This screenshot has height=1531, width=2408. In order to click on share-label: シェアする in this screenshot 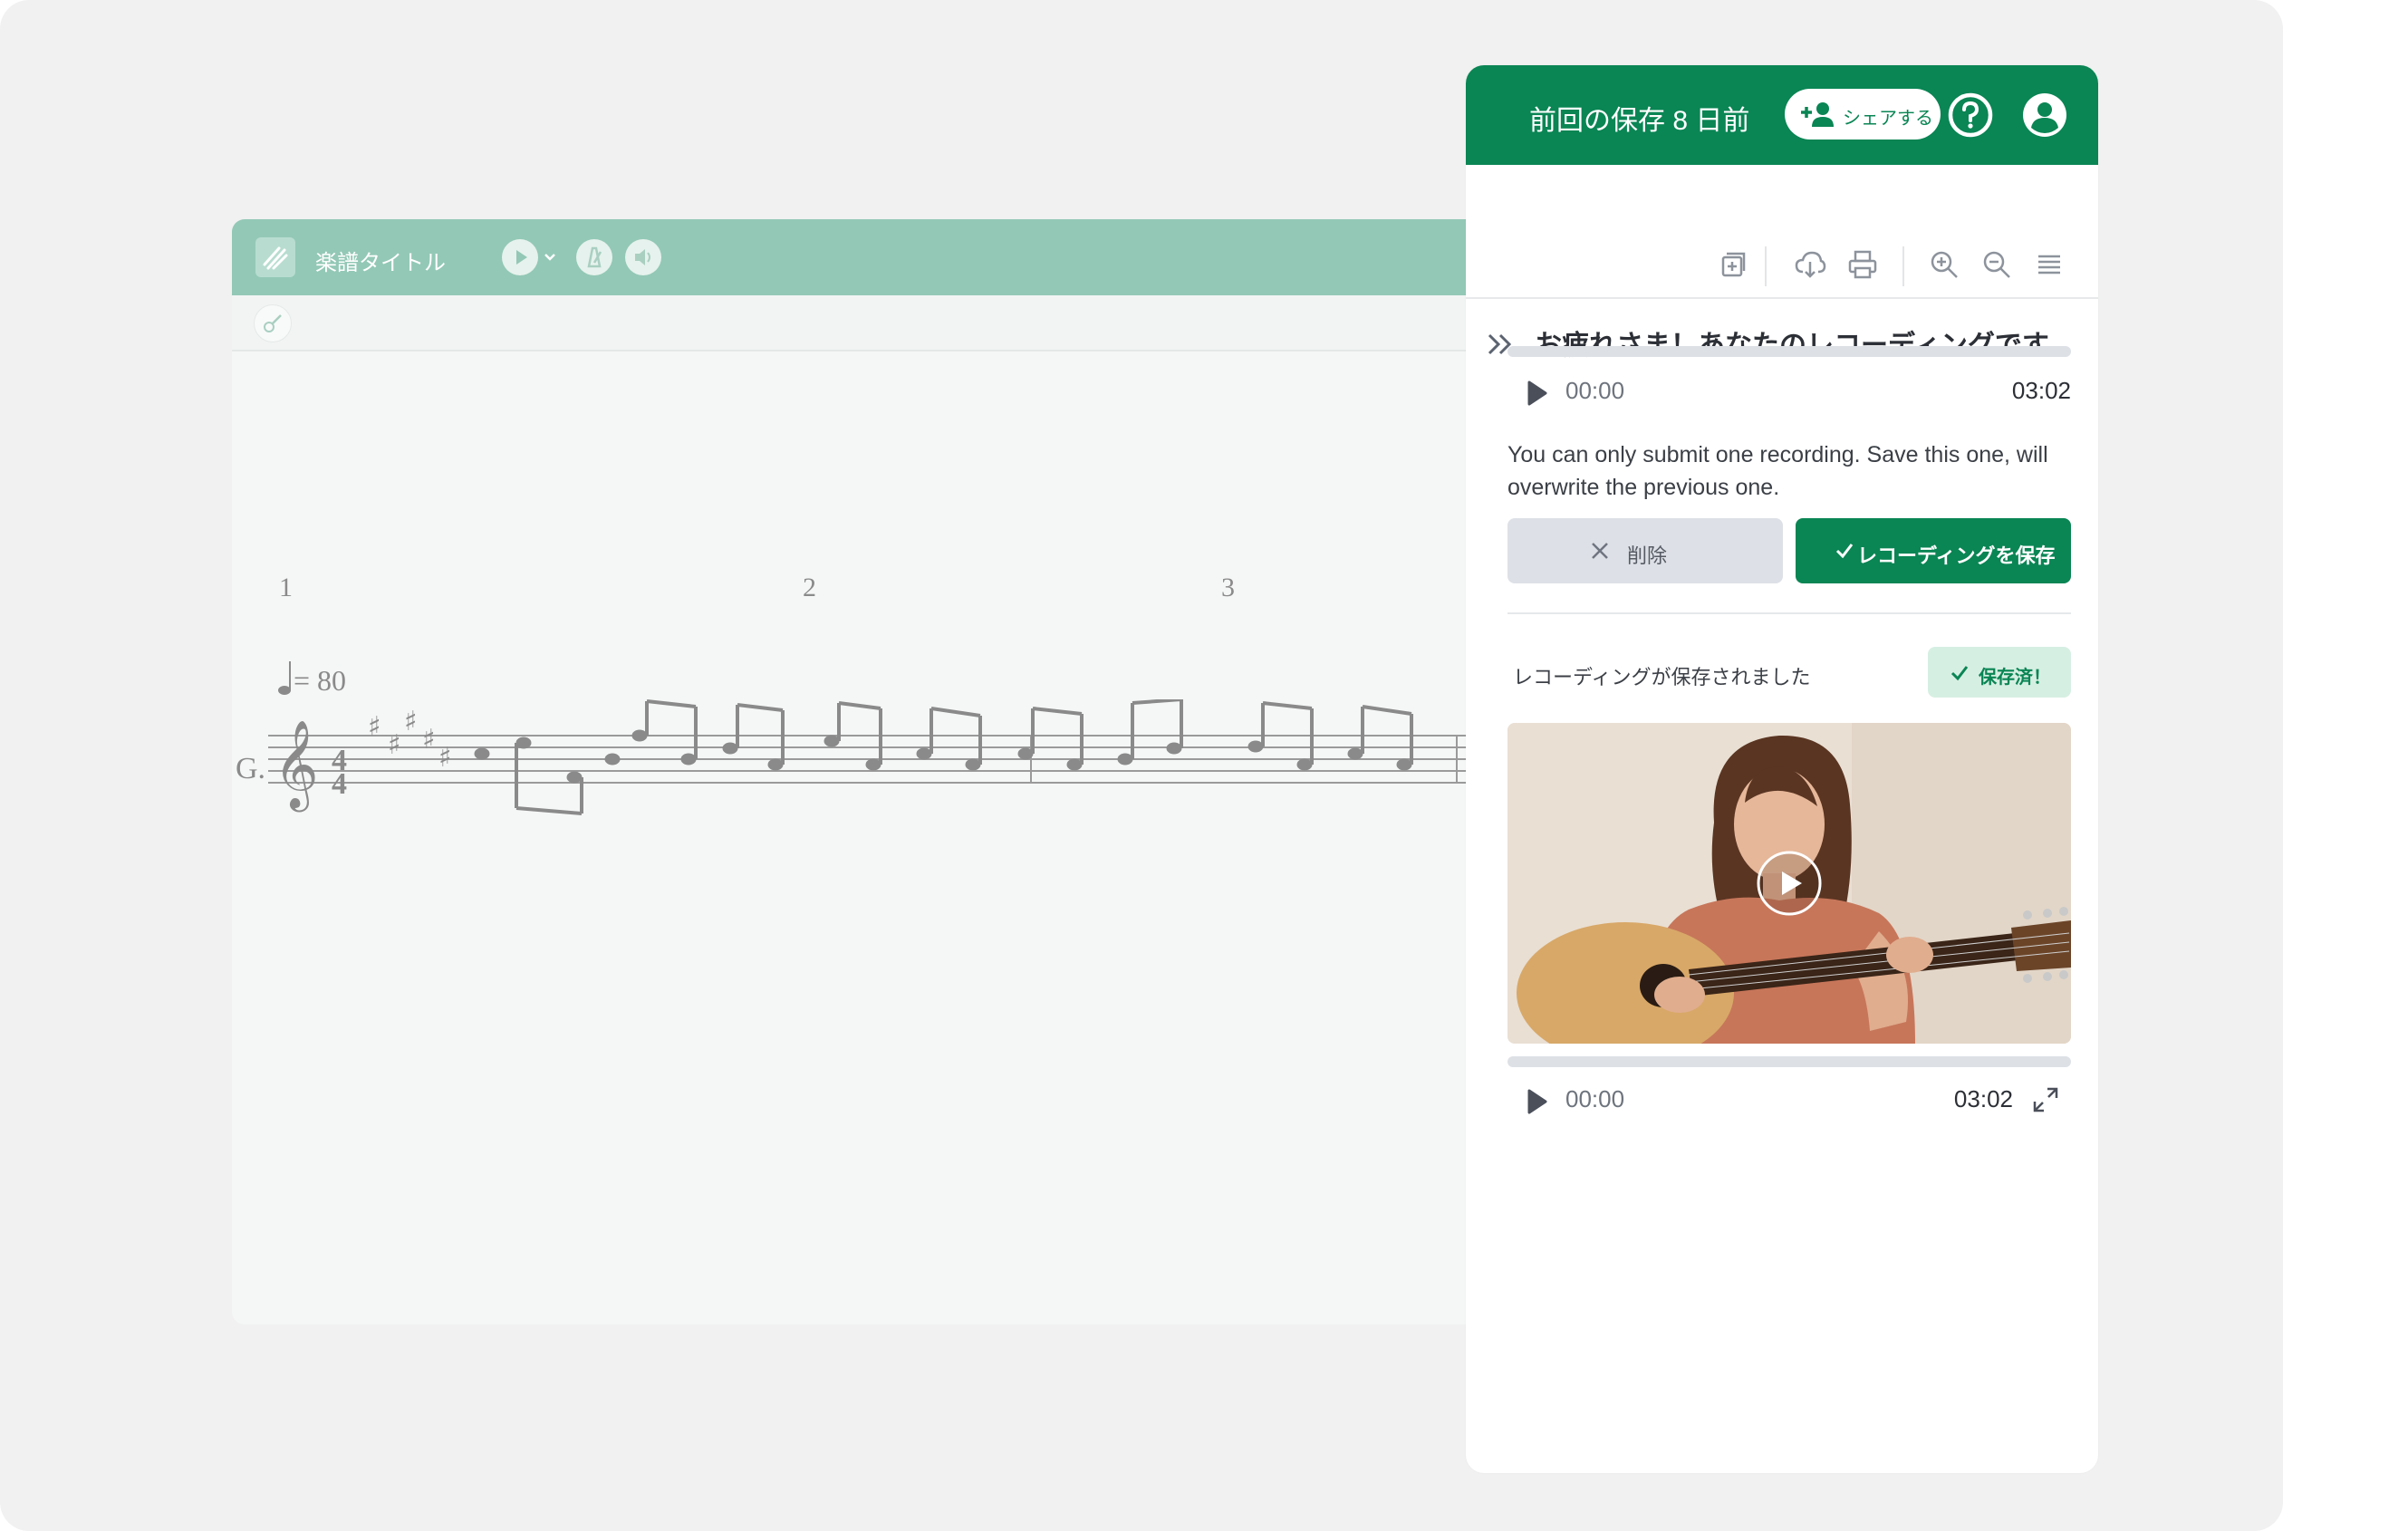, I will do `click(1888, 119)`.